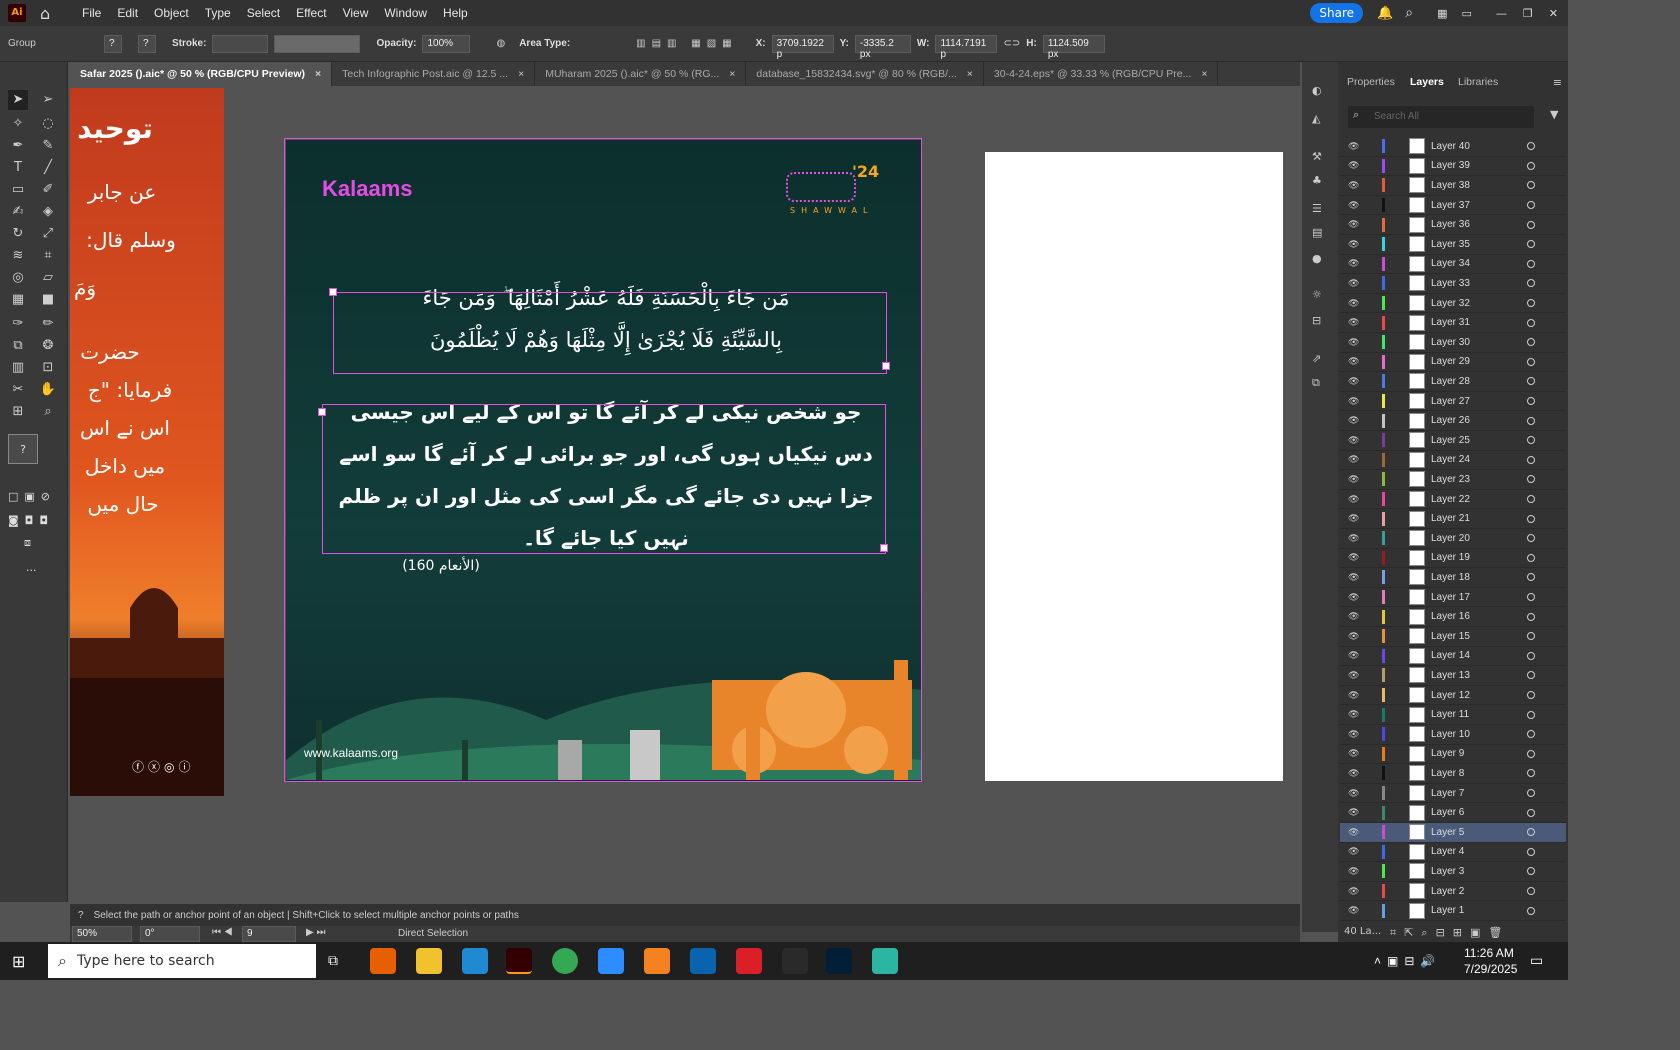  What do you see at coordinates (1476, 577) in the screenshot?
I see `layer-name: Layer 18` at bounding box center [1476, 577].